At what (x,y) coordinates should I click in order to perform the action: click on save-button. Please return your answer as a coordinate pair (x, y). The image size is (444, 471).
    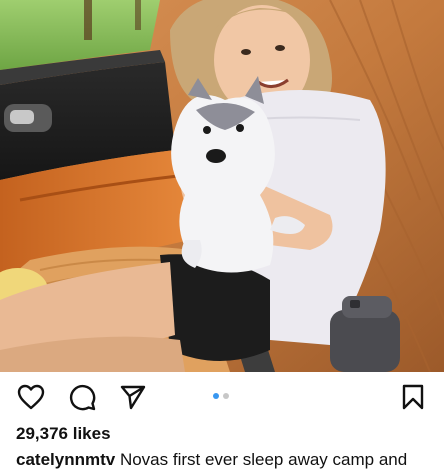
    Looking at the image, I should click on (413, 397).